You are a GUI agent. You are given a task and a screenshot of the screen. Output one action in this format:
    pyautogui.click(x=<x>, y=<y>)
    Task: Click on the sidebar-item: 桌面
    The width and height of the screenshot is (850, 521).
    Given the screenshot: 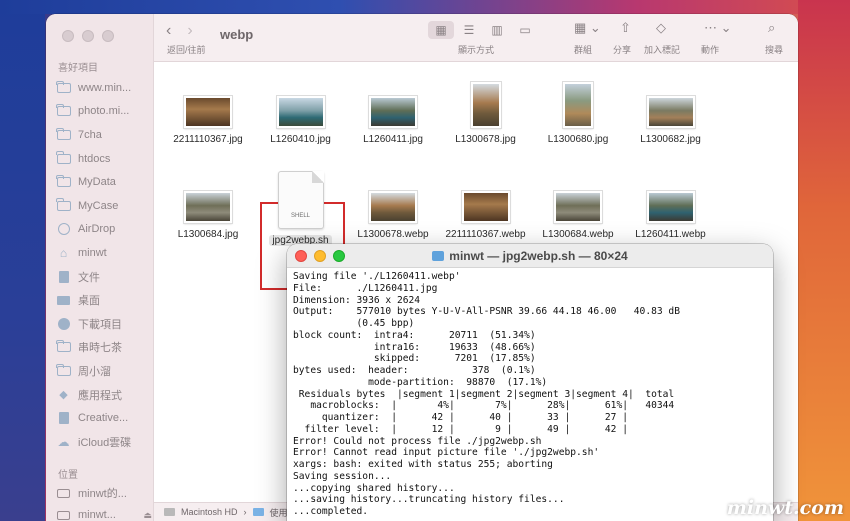 What is the action you would take?
    pyautogui.click(x=104, y=300)
    